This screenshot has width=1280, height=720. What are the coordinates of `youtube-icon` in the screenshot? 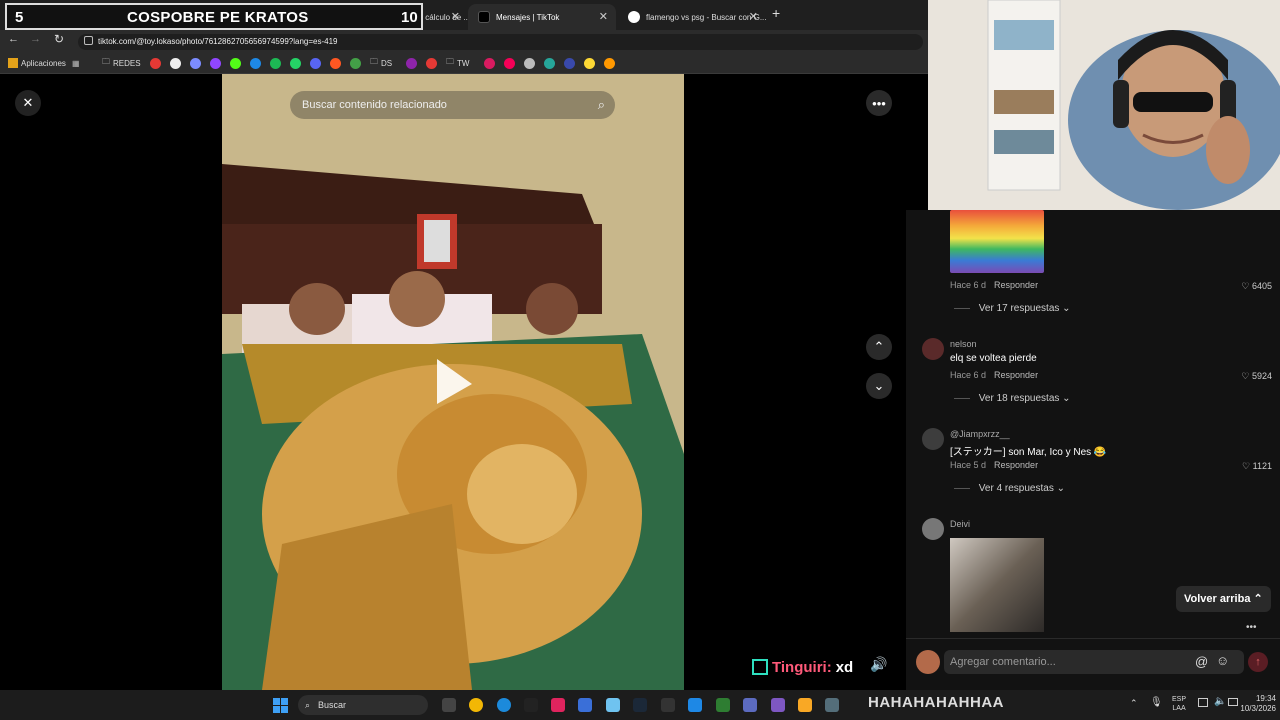 It's located at (155, 63).